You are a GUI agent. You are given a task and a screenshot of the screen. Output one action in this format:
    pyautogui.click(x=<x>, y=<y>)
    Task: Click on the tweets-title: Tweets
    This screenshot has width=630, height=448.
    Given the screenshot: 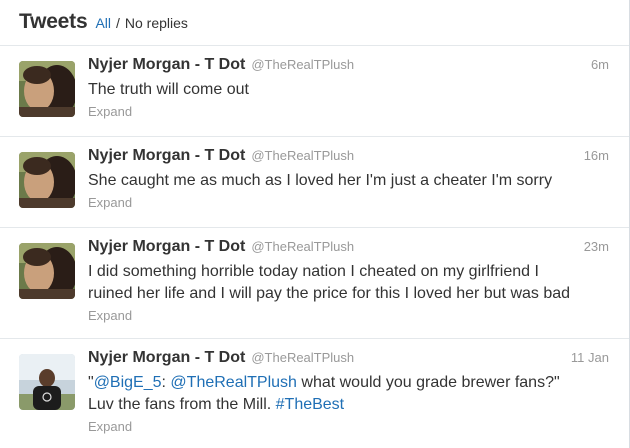 What is the action you would take?
    pyautogui.click(x=53, y=21)
    